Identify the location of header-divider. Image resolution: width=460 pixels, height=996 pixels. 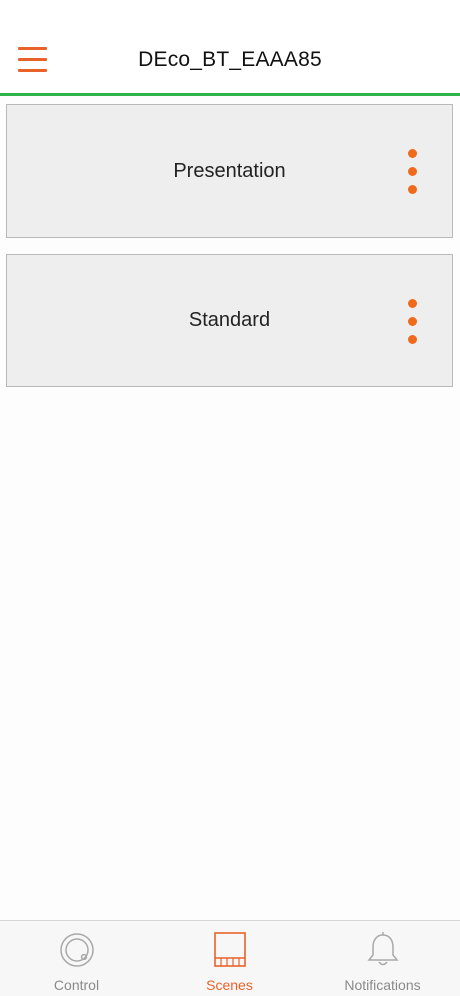
(230, 94).